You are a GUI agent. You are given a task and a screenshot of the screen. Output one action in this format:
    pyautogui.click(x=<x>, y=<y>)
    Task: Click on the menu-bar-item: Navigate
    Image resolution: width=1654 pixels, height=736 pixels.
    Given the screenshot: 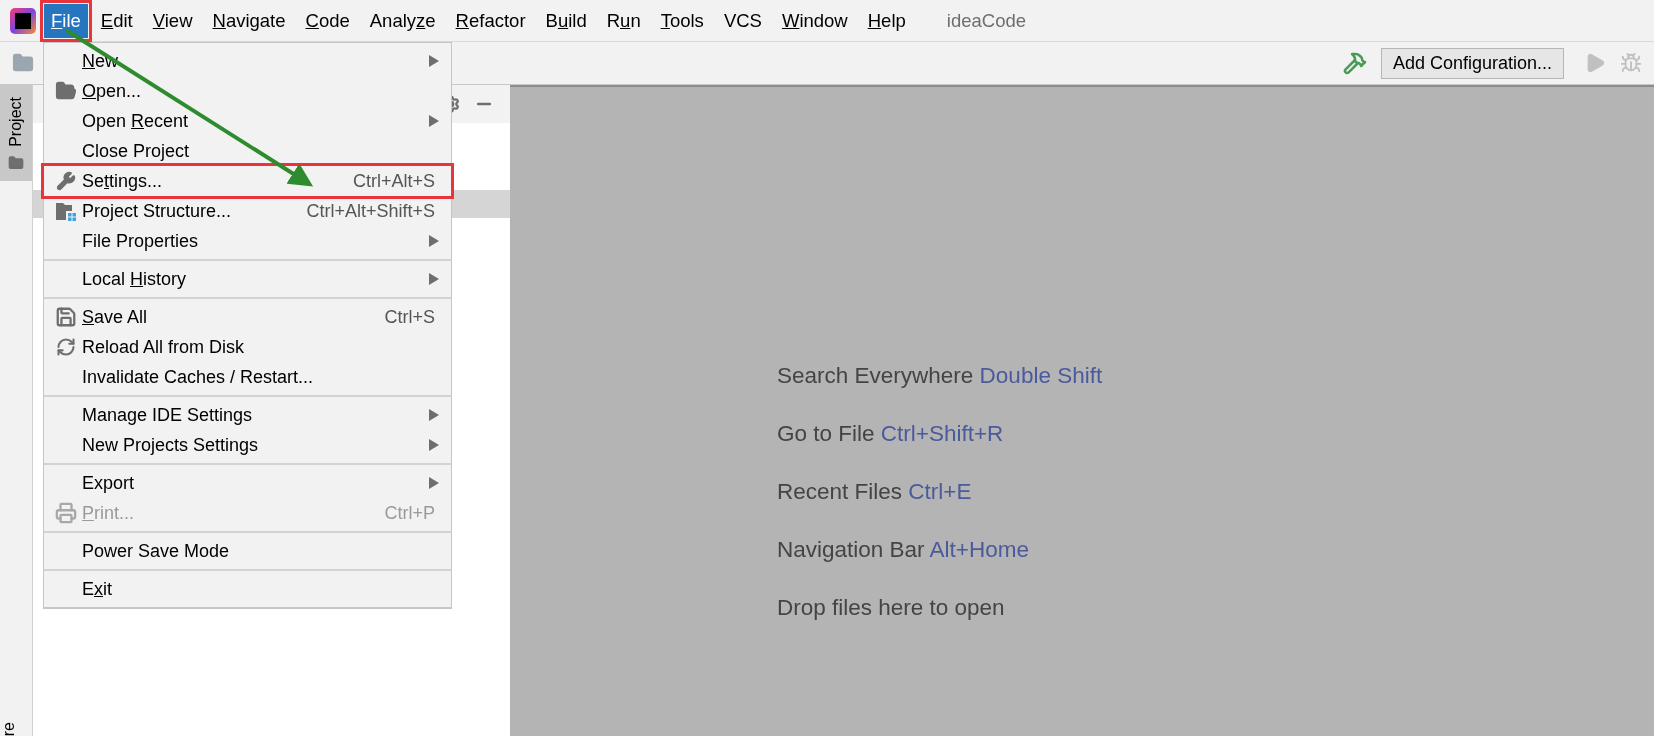 What is the action you would take?
    pyautogui.click(x=249, y=20)
    